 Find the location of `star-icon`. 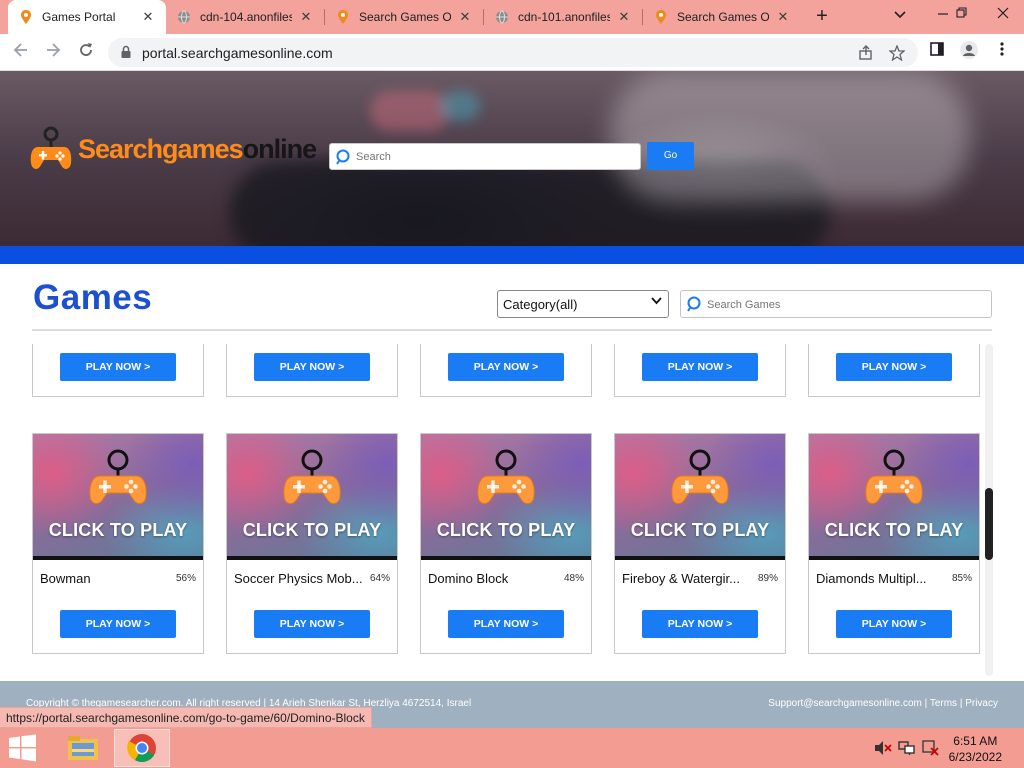

star-icon is located at coordinates (897, 53).